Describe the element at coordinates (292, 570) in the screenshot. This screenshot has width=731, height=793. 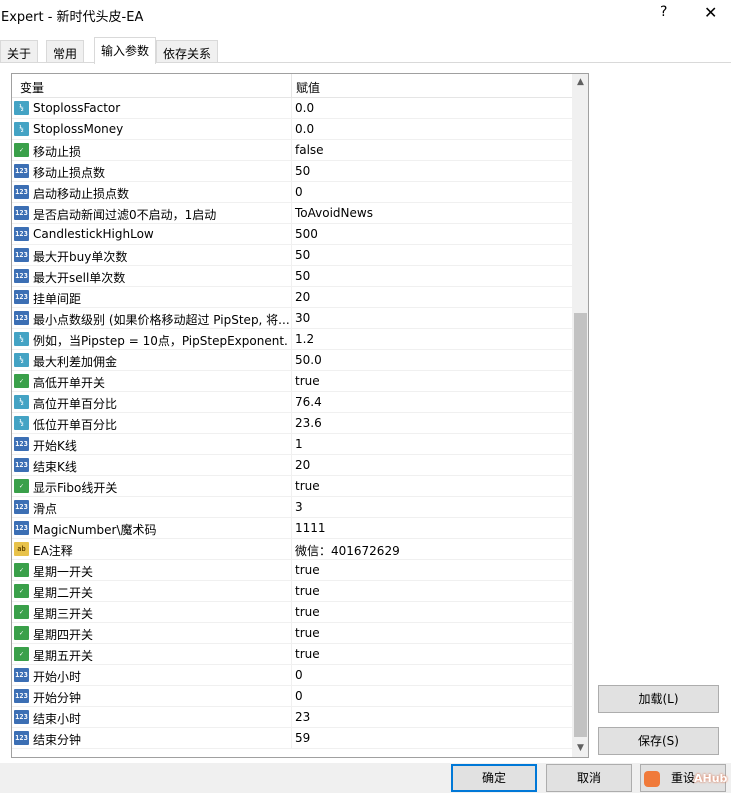
I see `parameter-row: ✓ 星期一开关 true` at that location.